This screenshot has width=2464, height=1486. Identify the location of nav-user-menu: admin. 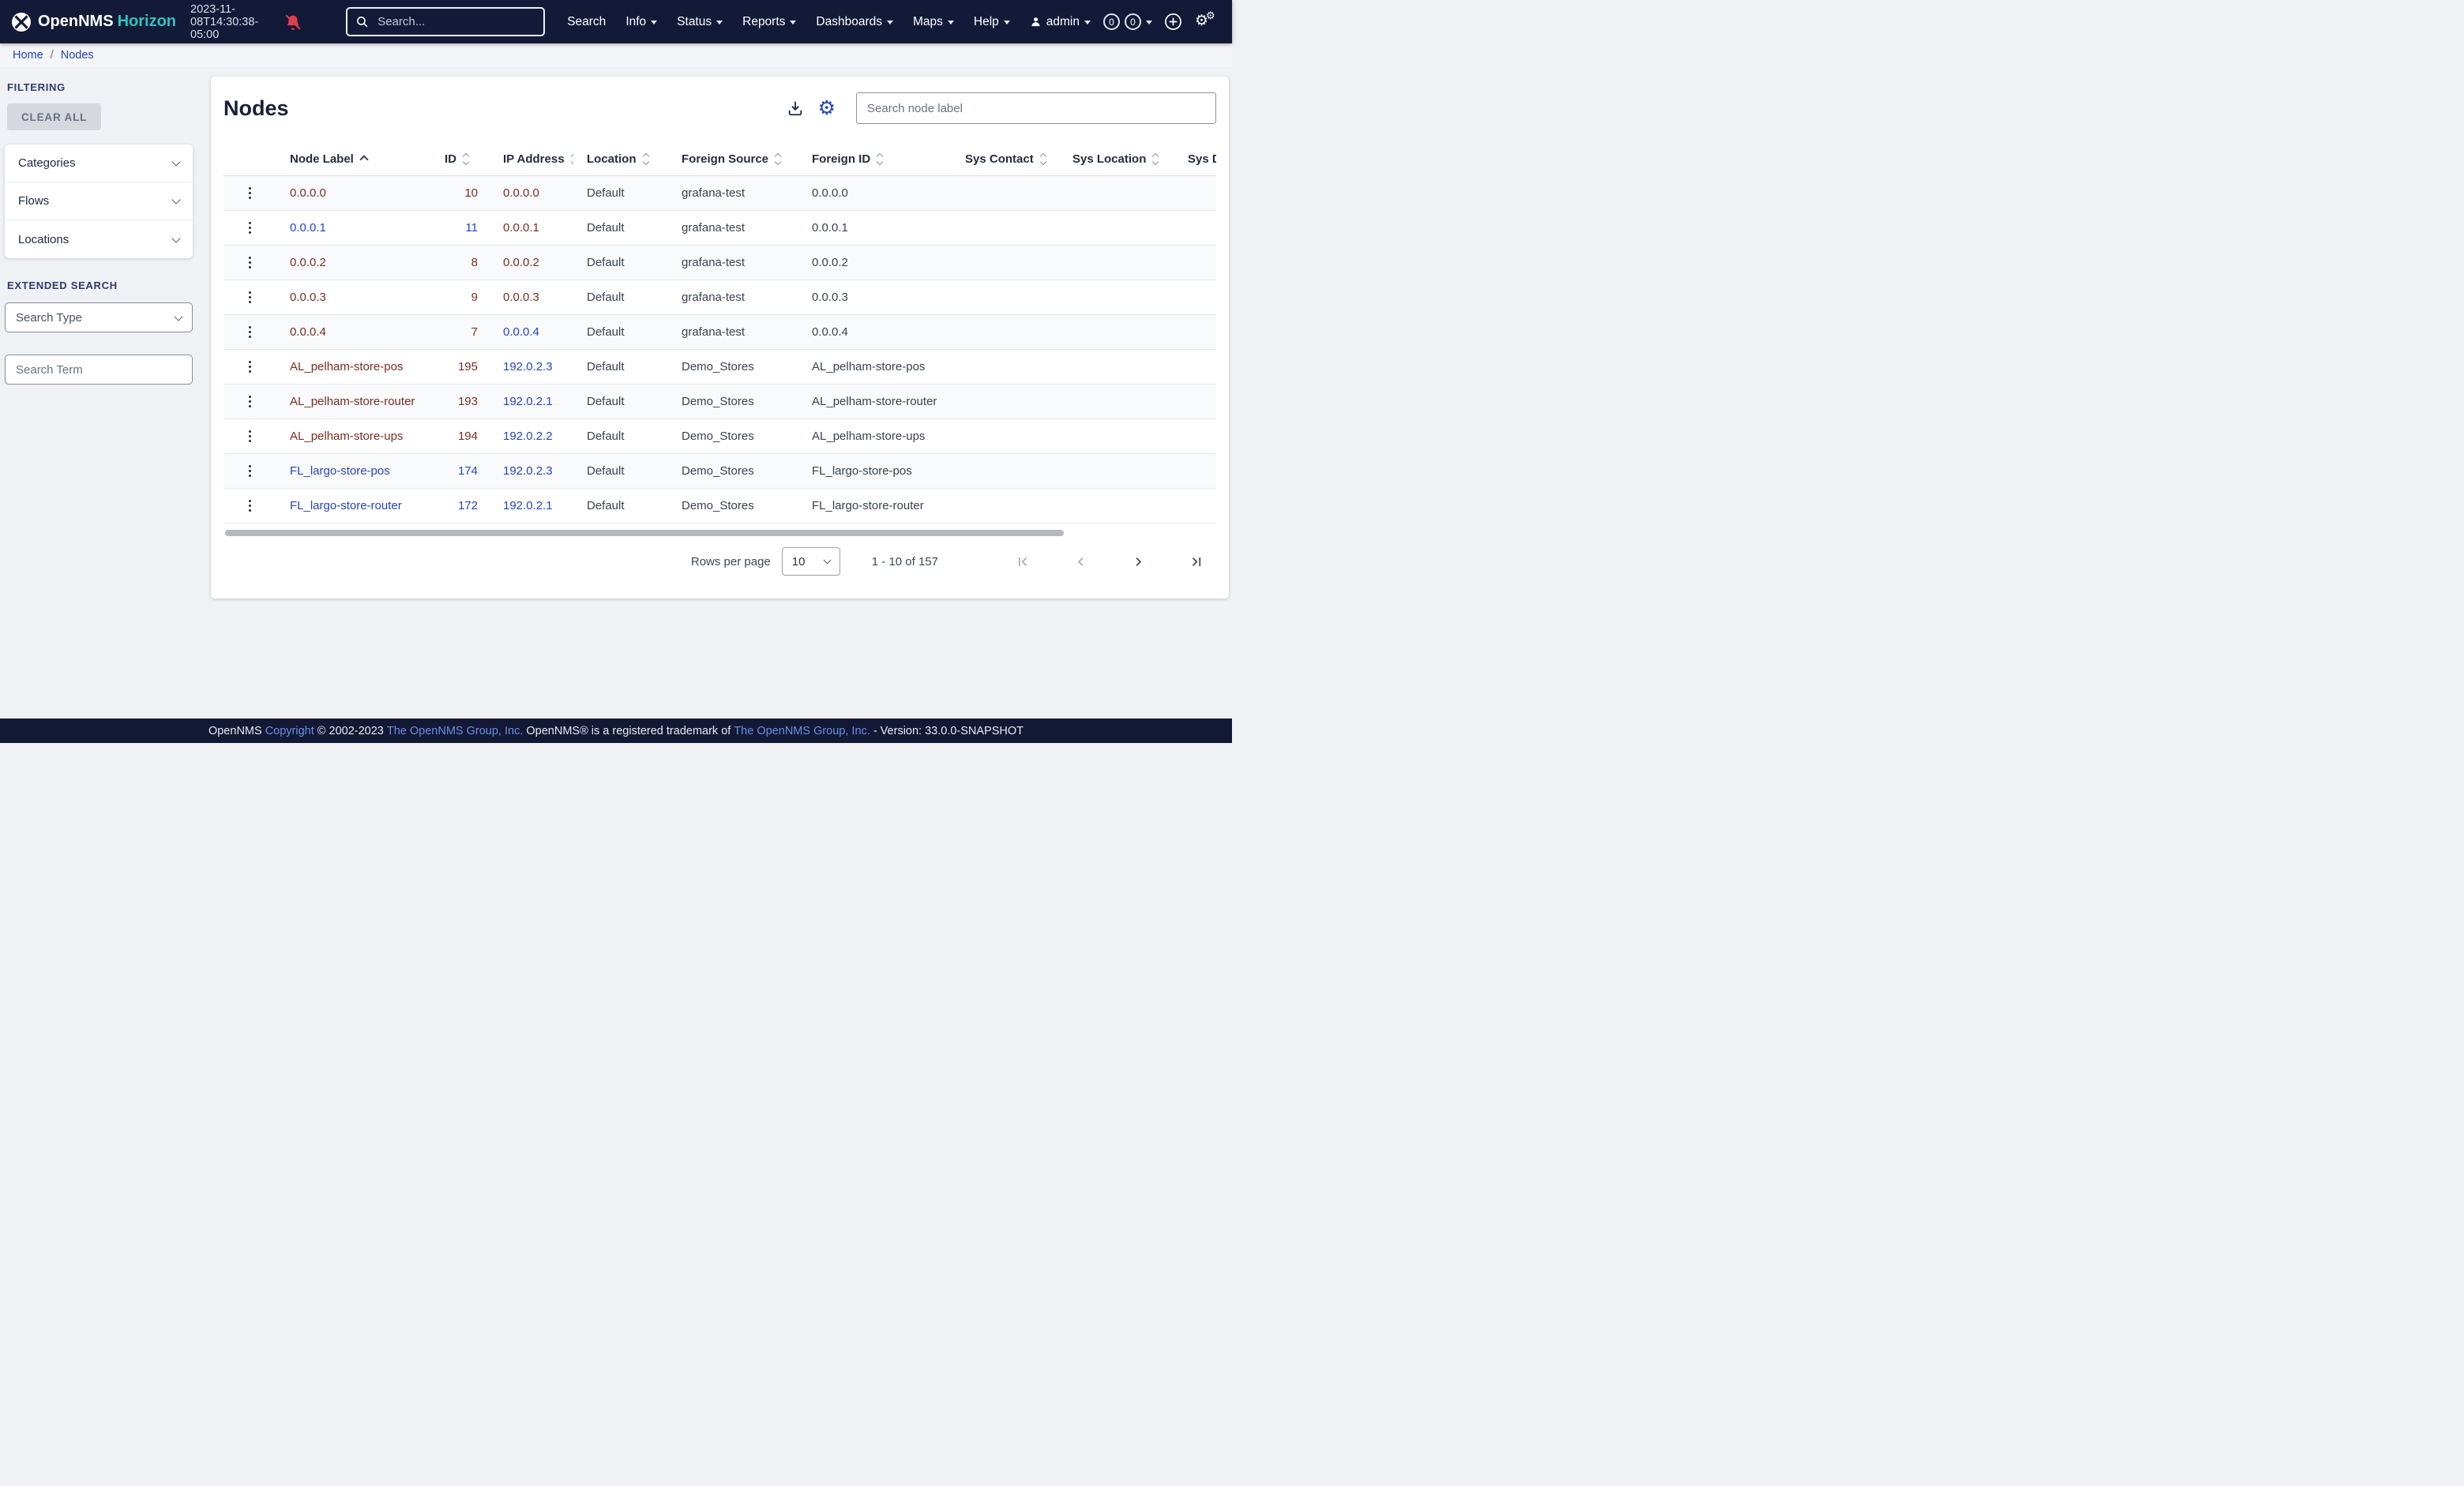
(1060, 22).